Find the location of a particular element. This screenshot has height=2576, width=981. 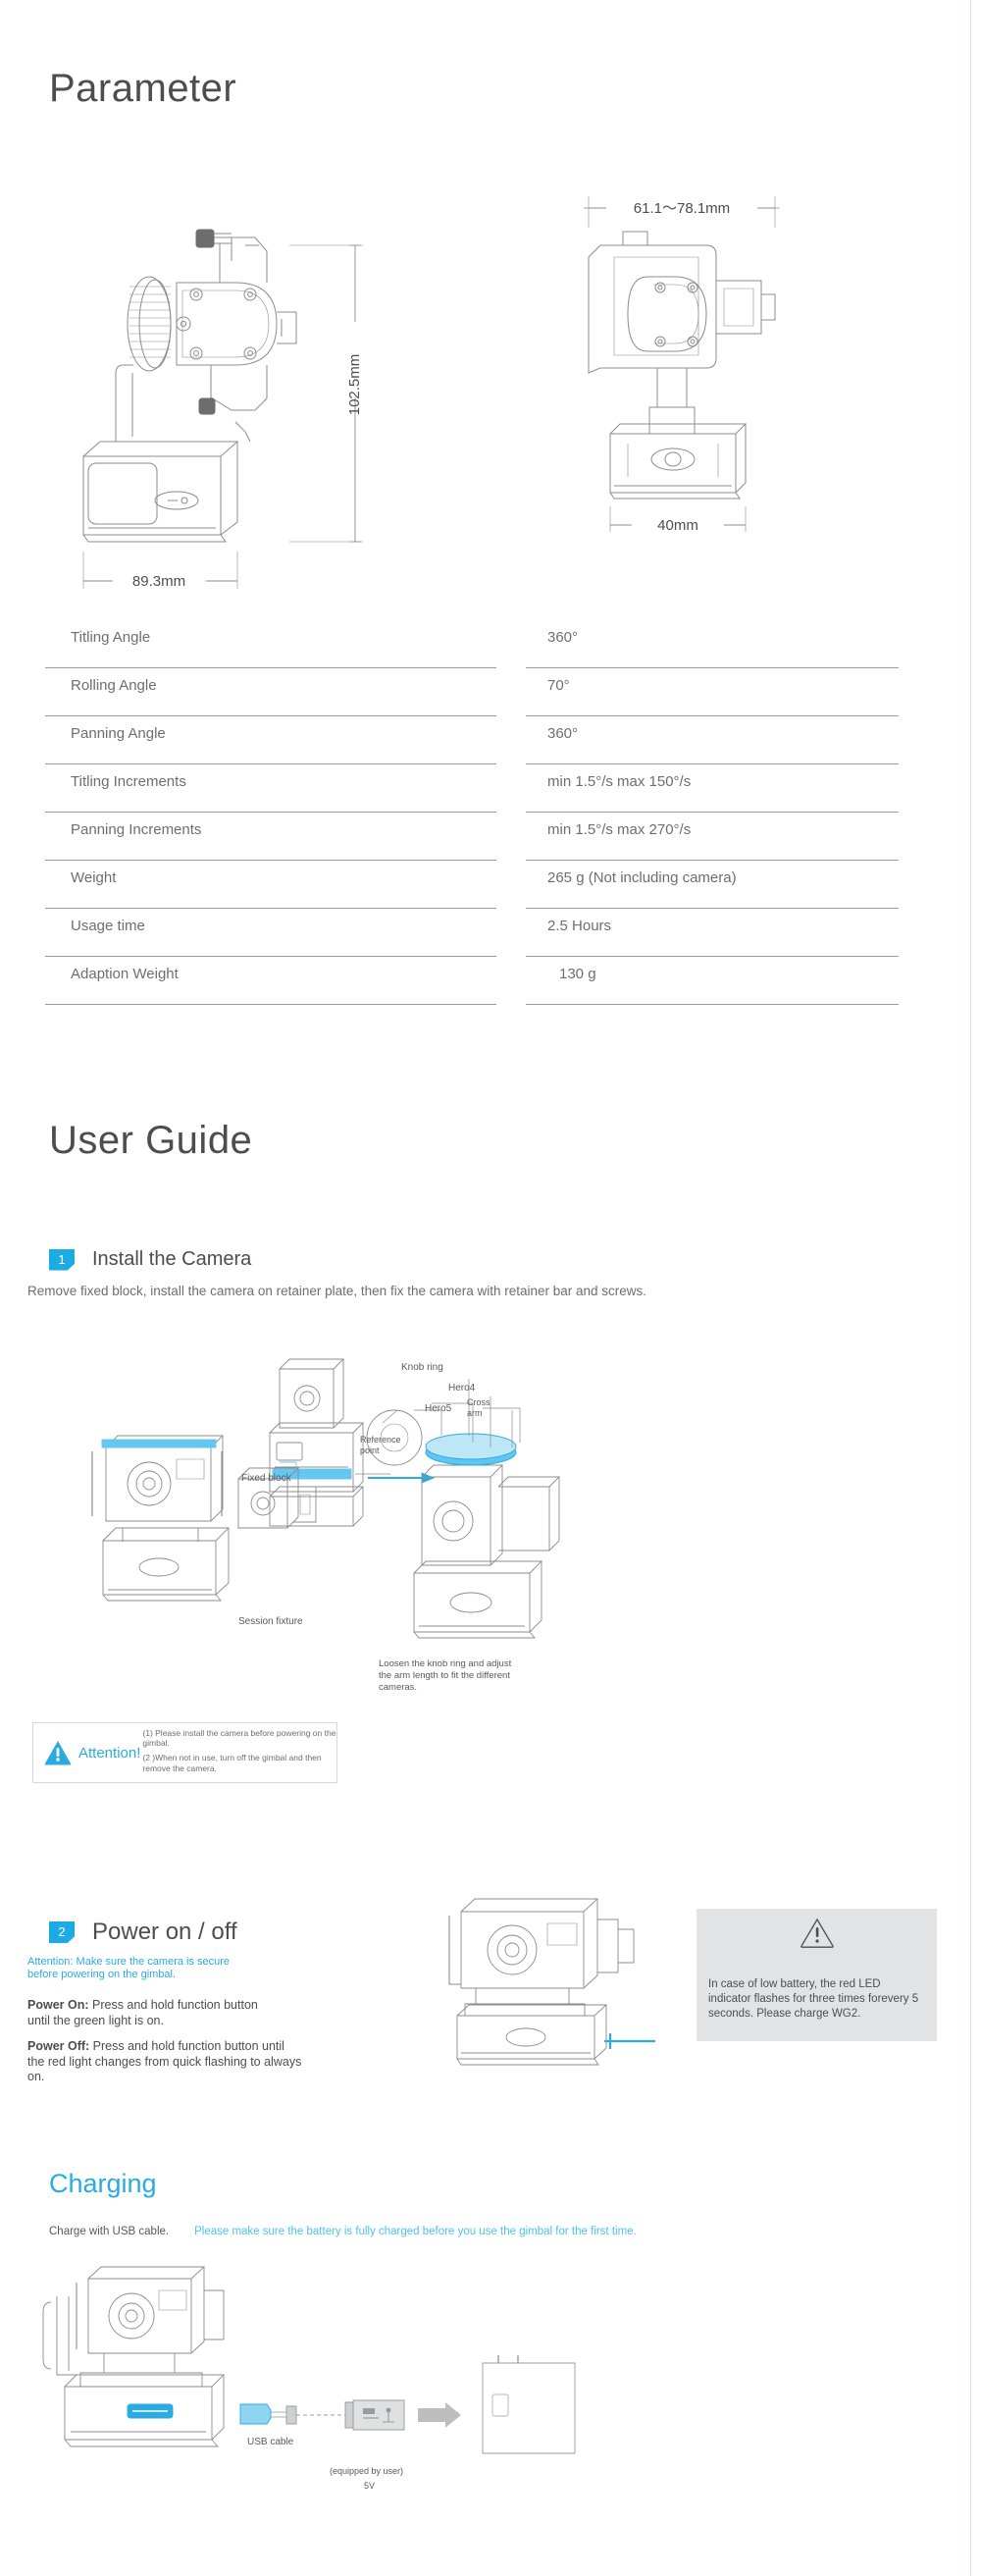

callout-session-fixture: Session fixture is located at coordinates (270, 1621).